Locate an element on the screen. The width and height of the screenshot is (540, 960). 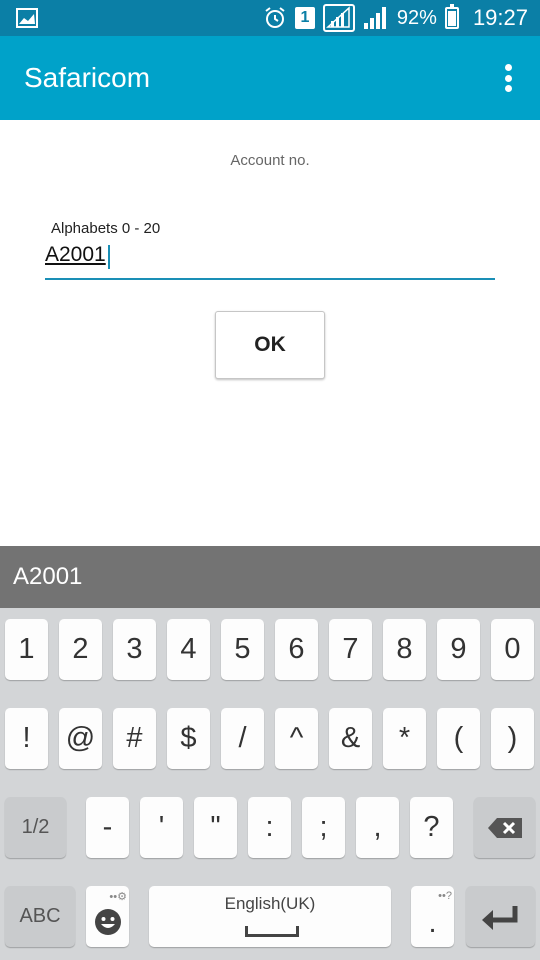
key-row2-5: ^ is located at coordinates (296, 738).